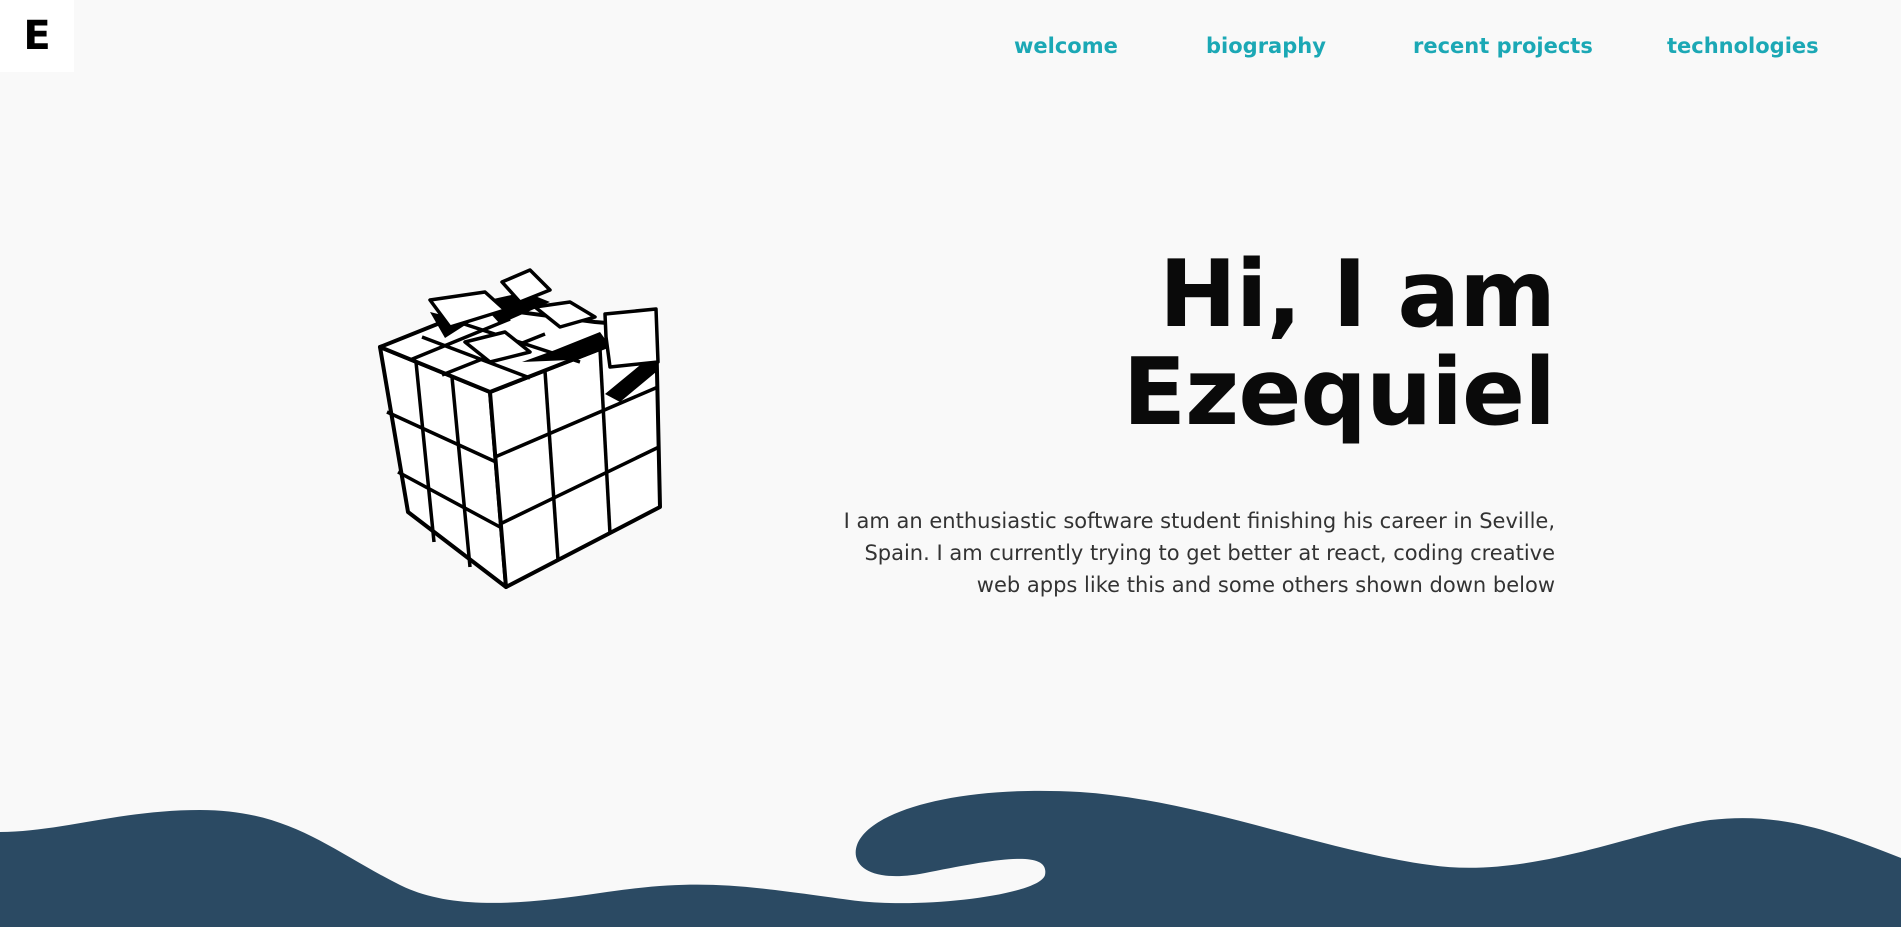  What do you see at coordinates (1357, 294) in the screenshot?
I see `hero-title-line-1: Hi, I am` at bounding box center [1357, 294].